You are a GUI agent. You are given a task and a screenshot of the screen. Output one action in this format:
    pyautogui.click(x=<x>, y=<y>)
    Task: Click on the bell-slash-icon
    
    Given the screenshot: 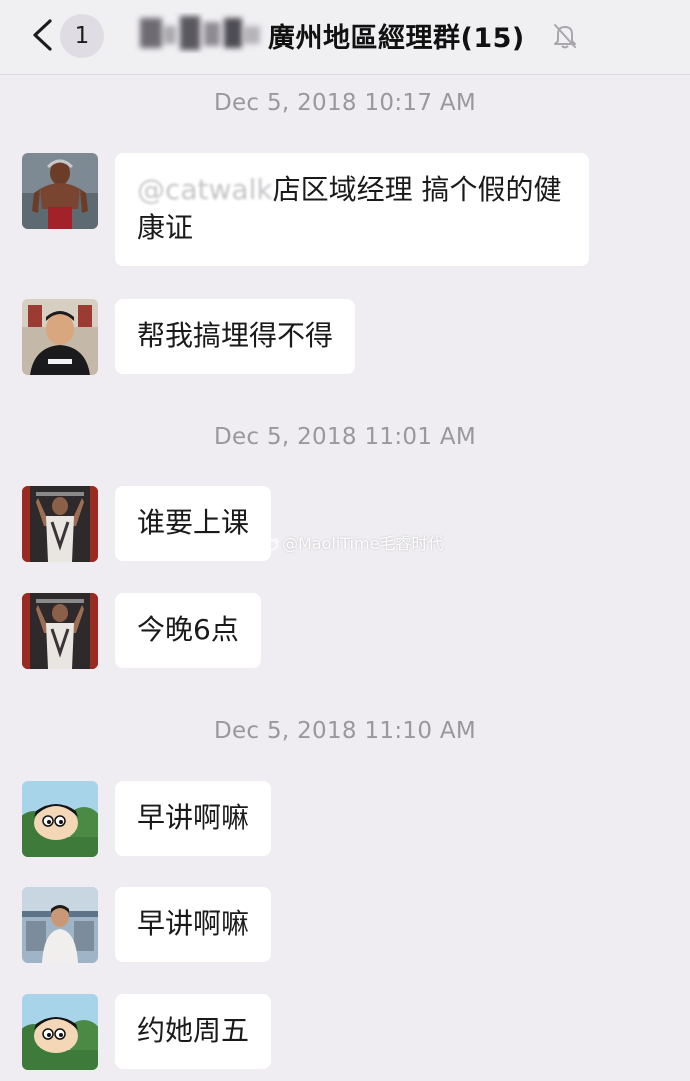 What is the action you would take?
    pyautogui.click(x=565, y=36)
    